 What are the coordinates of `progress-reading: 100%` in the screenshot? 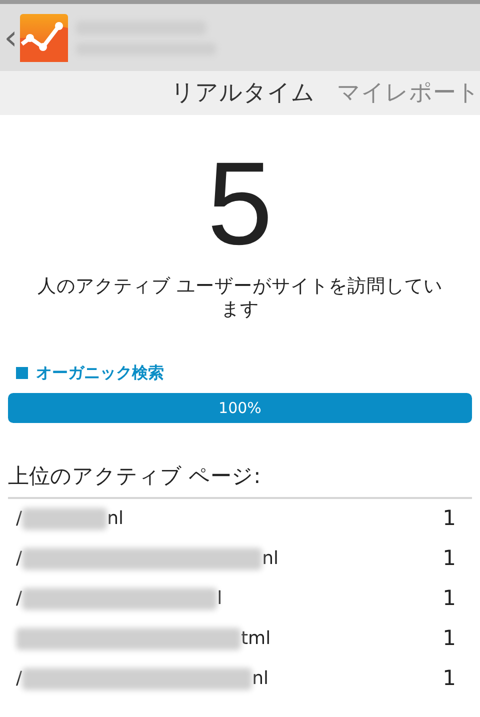 It's located at (240, 409).